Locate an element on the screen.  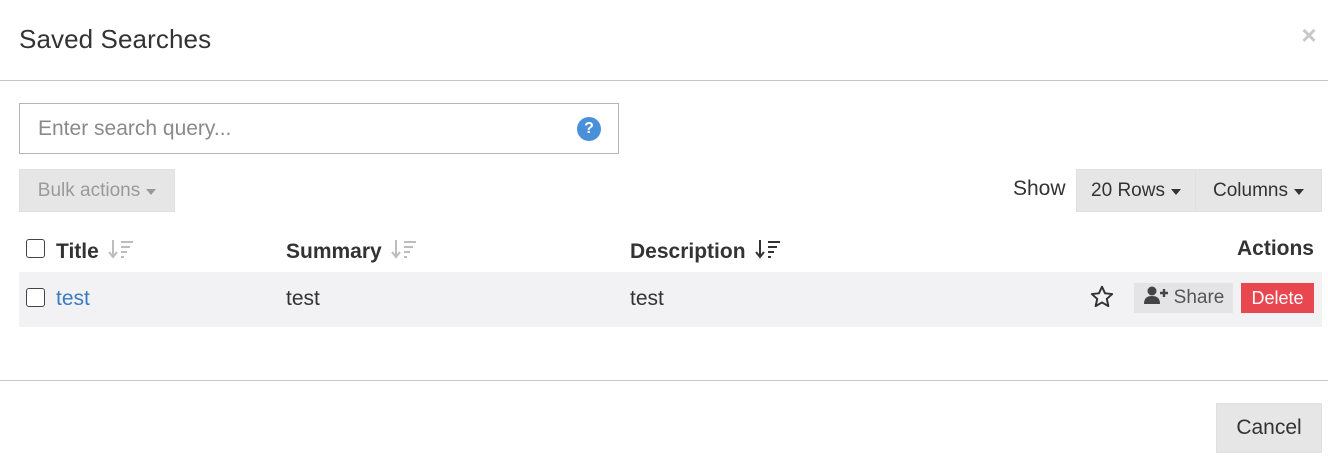
footer-divider is located at coordinates (664, 380).